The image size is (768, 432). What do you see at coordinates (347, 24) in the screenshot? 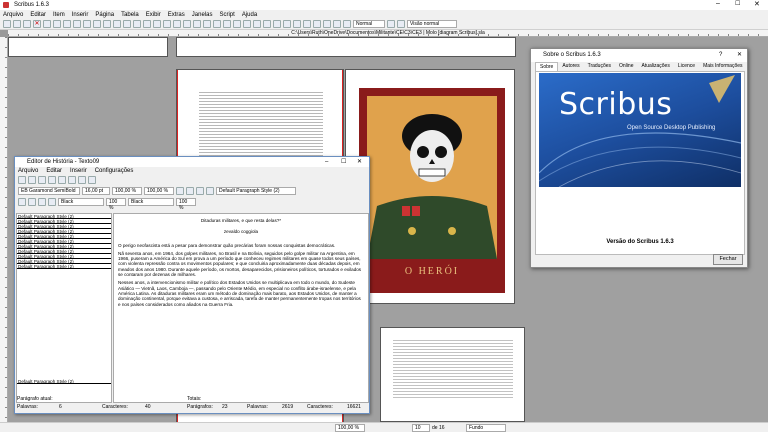
I see `pdf-link-icon` at bounding box center [347, 24].